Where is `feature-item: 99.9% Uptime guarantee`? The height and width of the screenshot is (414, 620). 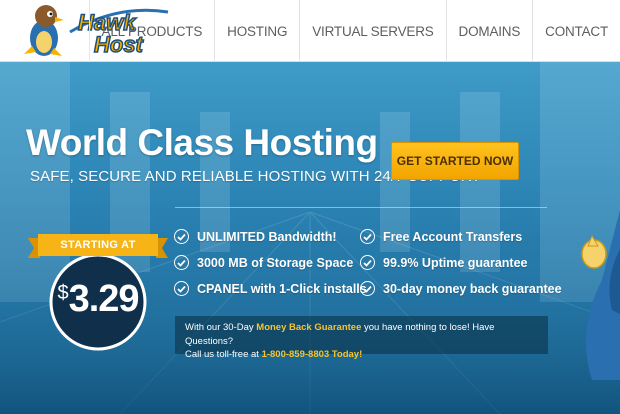 feature-item: 99.9% Uptime guarantee is located at coordinates (444, 262).